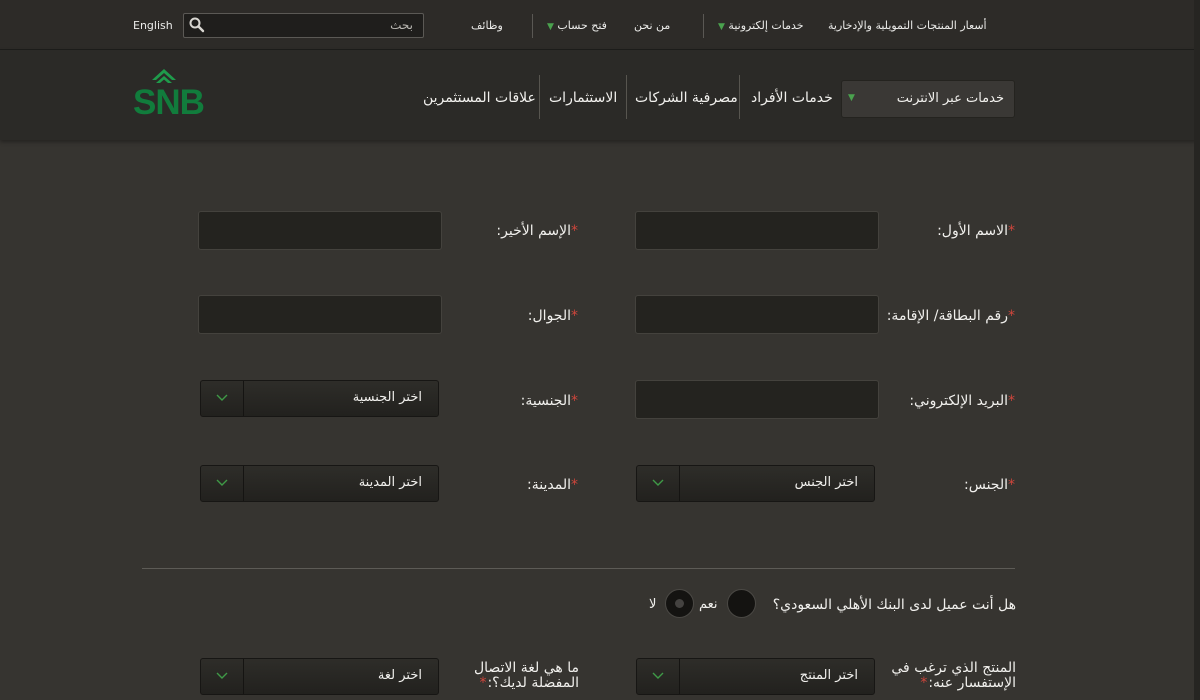 The width and height of the screenshot is (1200, 700). I want to click on nav-individuals: خدمات الأفراد, so click(792, 98).